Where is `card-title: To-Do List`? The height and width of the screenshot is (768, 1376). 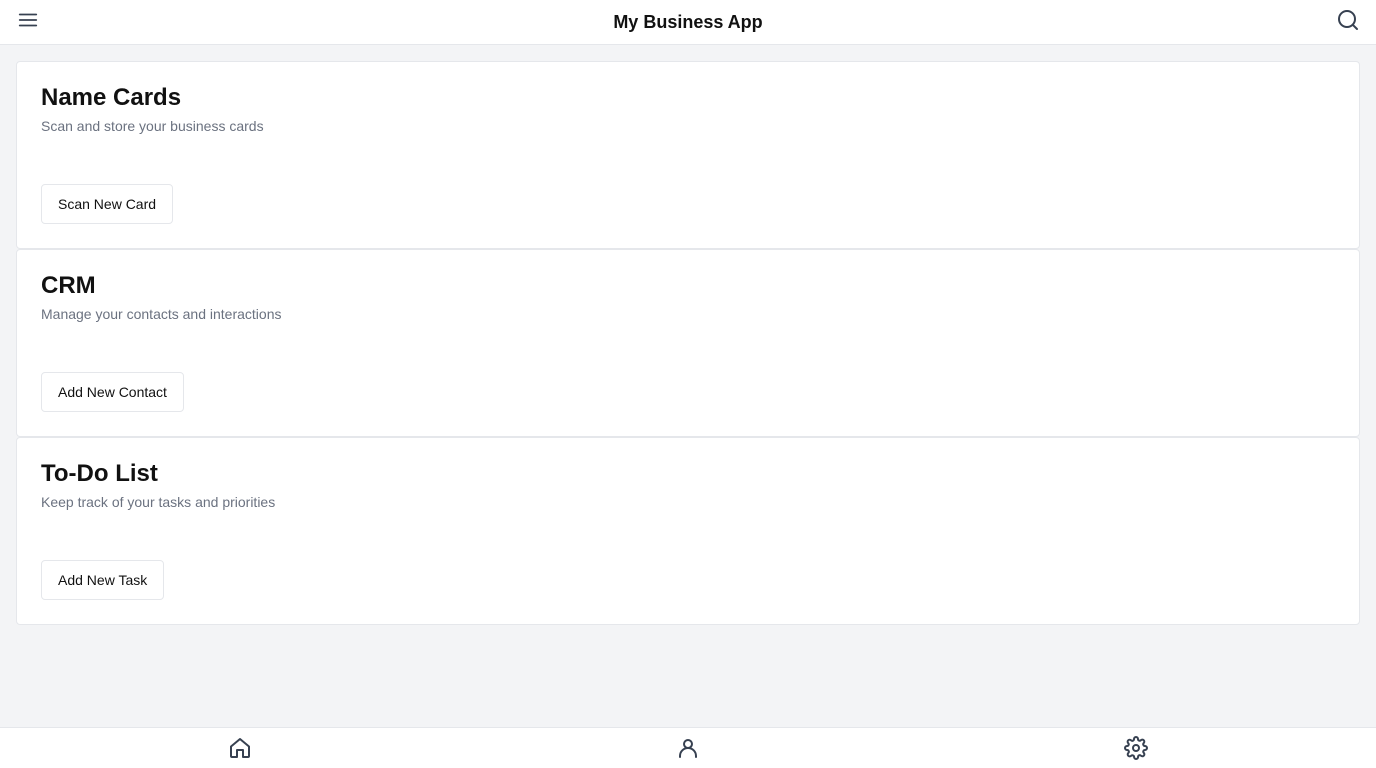 card-title: To-Do List is located at coordinates (99, 473).